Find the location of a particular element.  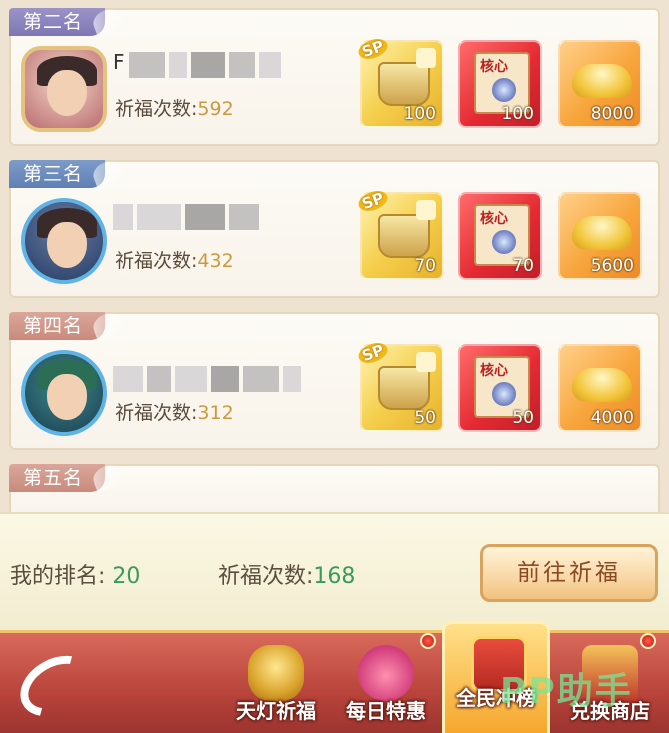

rank-title-tab: 第三名 is located at coordinates (67, 173).